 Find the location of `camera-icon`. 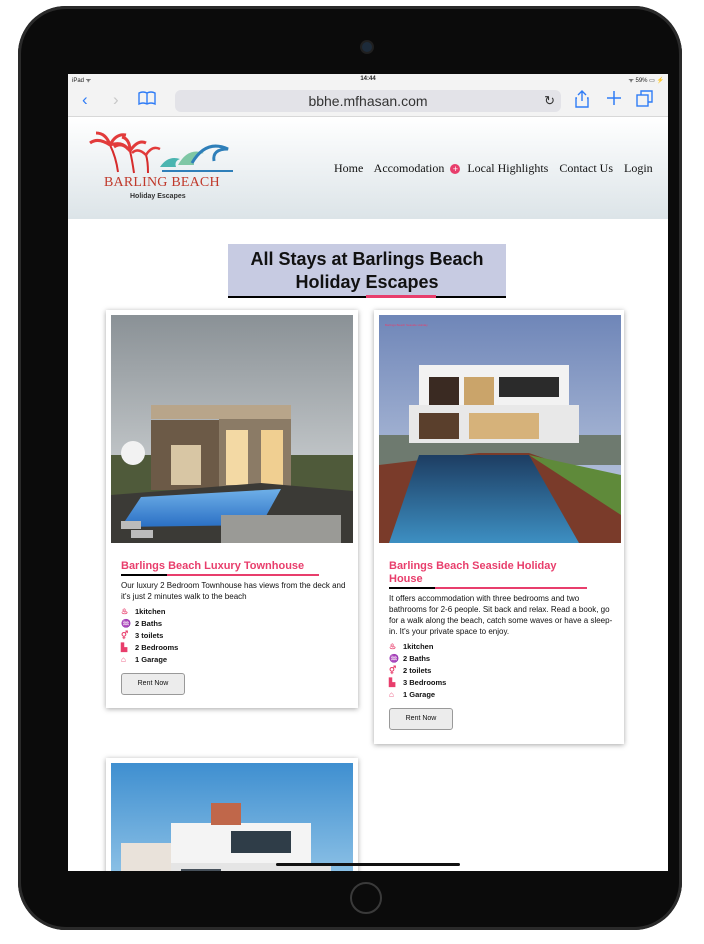

camera-icon is located at coordinates (367, 47).